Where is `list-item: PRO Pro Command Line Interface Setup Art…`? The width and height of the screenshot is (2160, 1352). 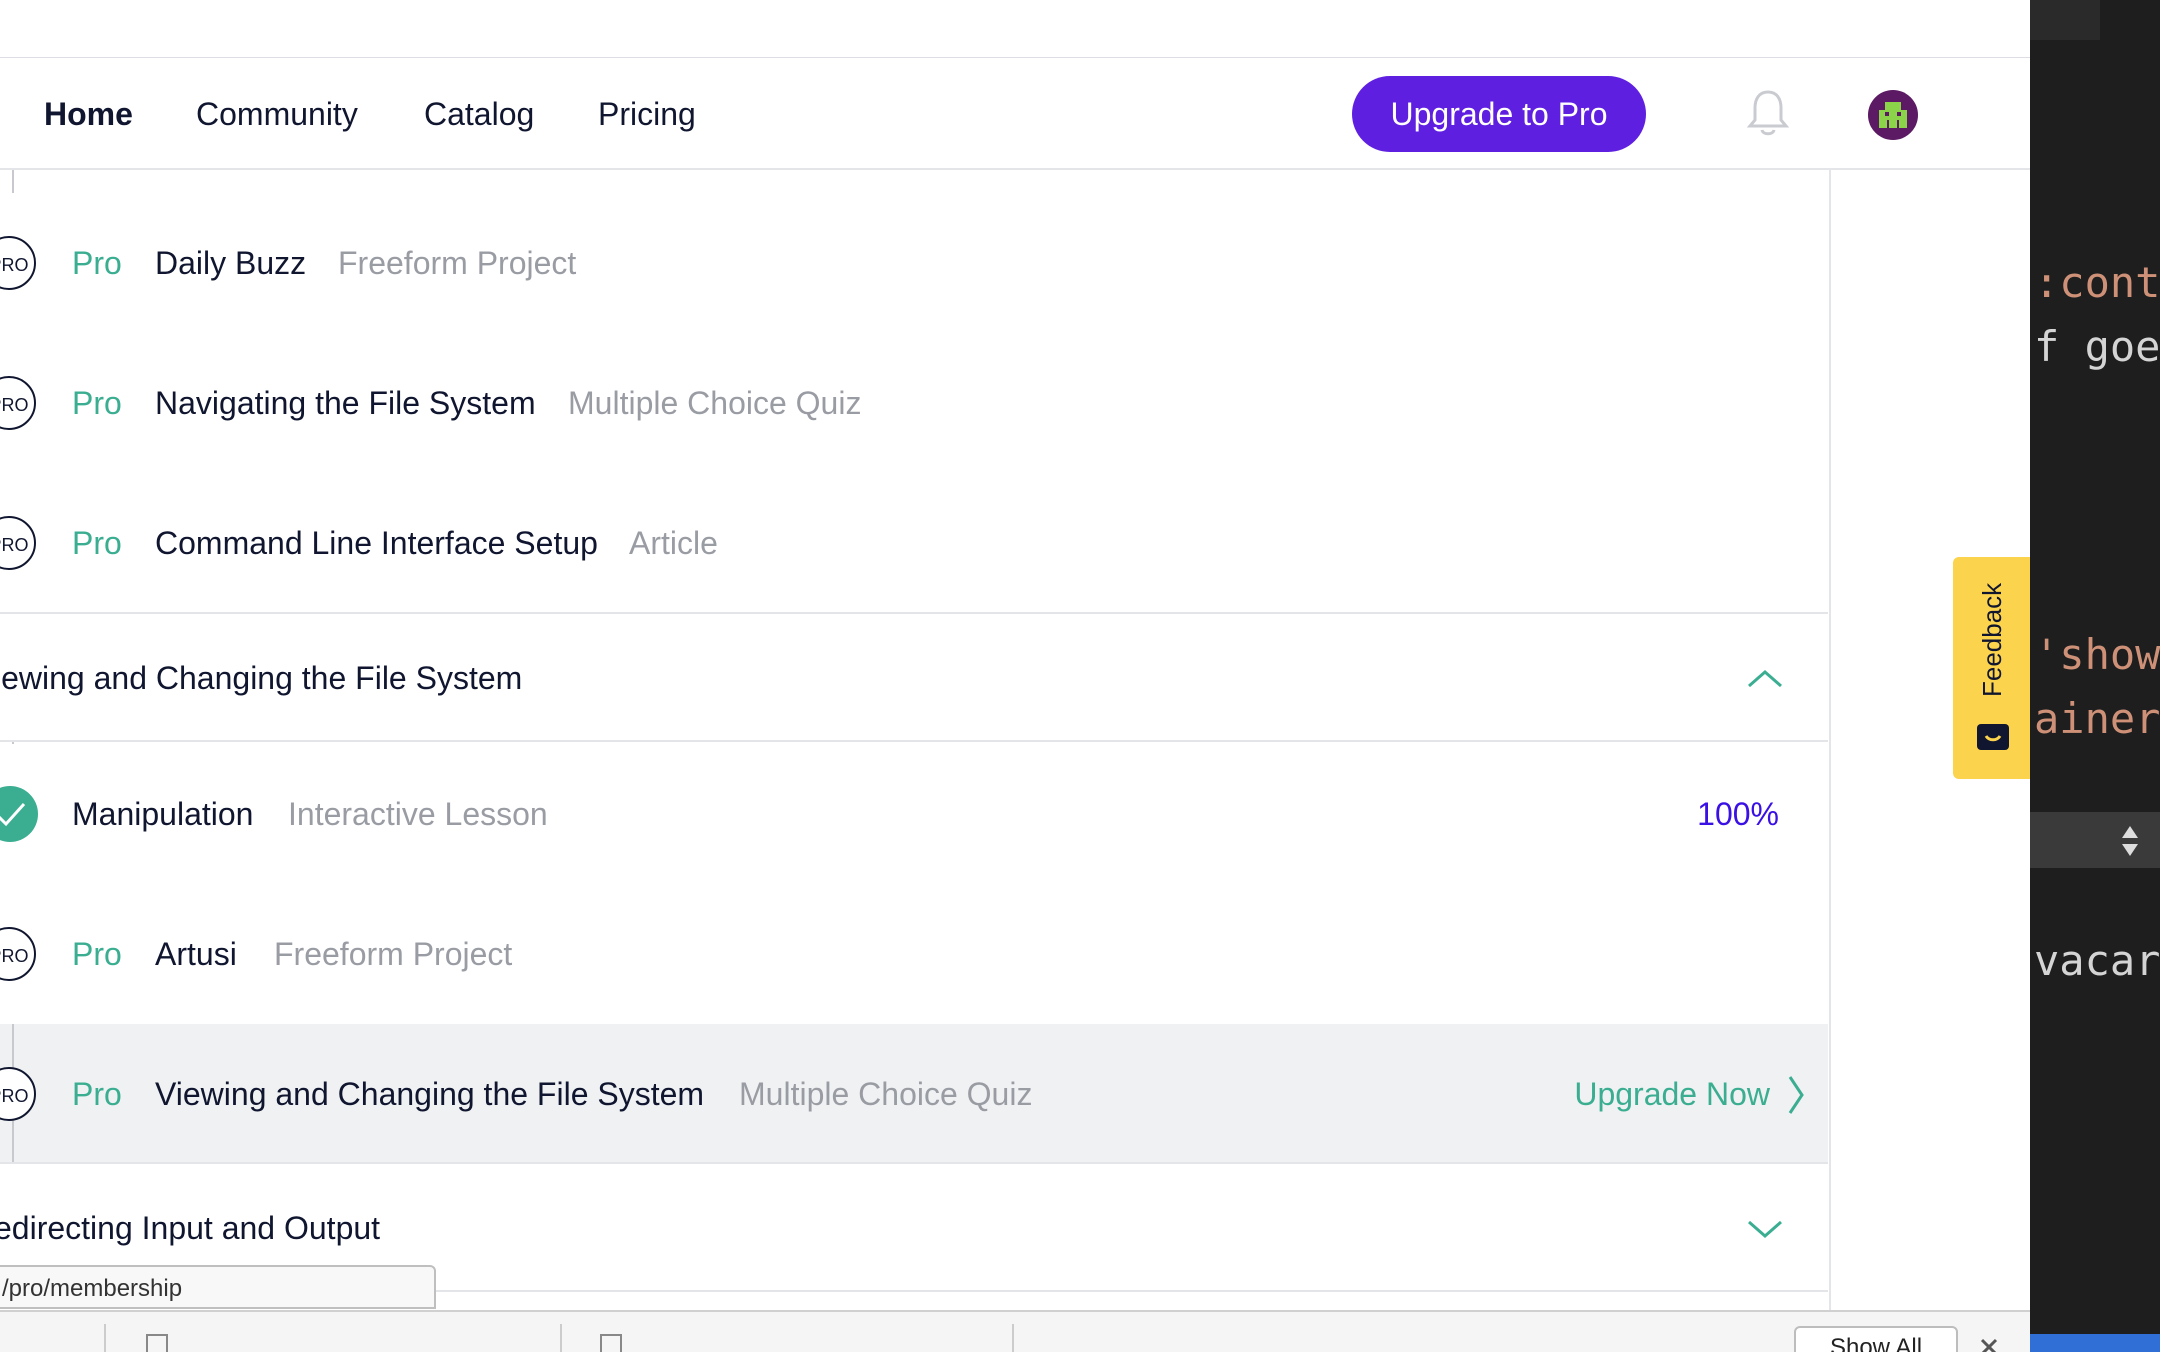 list-item: PRO Pro Command Line Interface Setup Art… is located at coordinates (914, 543).